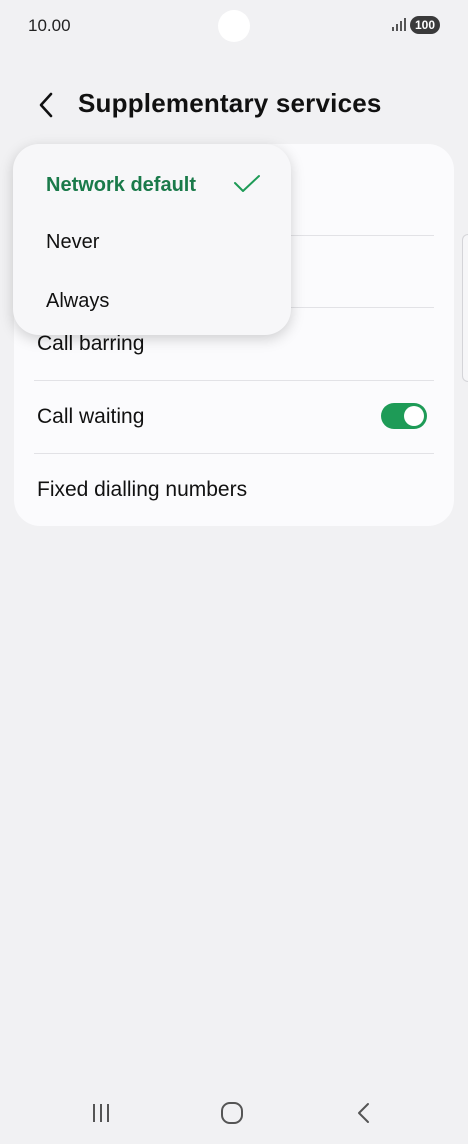  I want to click on check-icon, so click(247, 183).